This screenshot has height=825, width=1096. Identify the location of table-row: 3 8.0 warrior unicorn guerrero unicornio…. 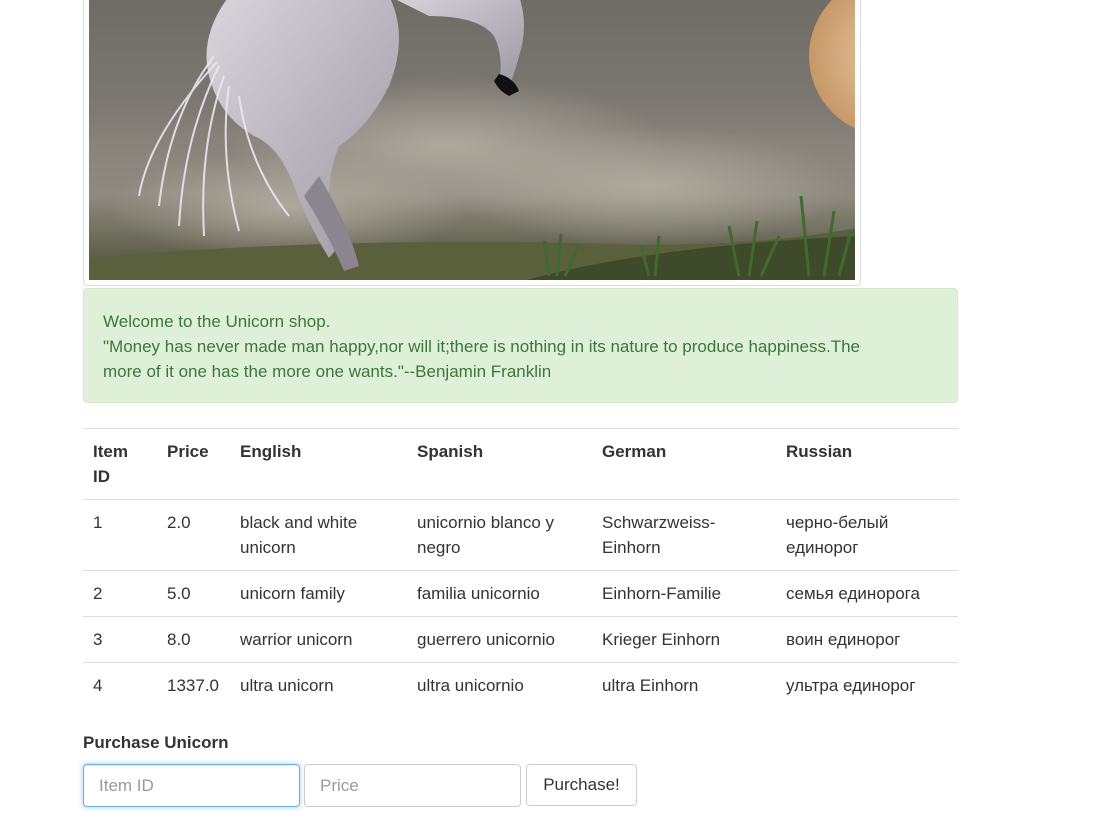
(520, 639).